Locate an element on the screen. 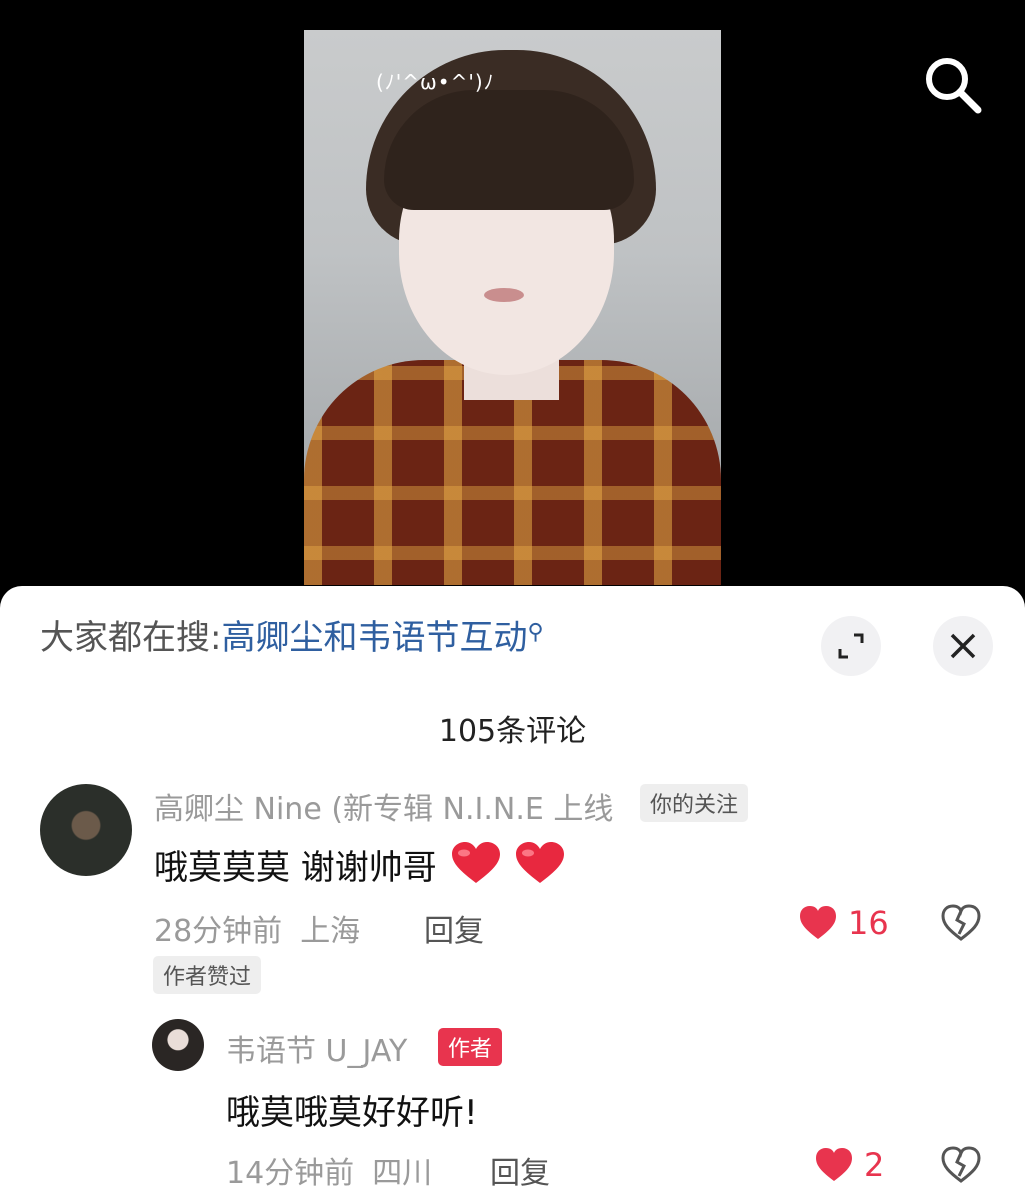 This screenshot has width=1025, height=1200. expand-button is located at coordinates (851, 646).